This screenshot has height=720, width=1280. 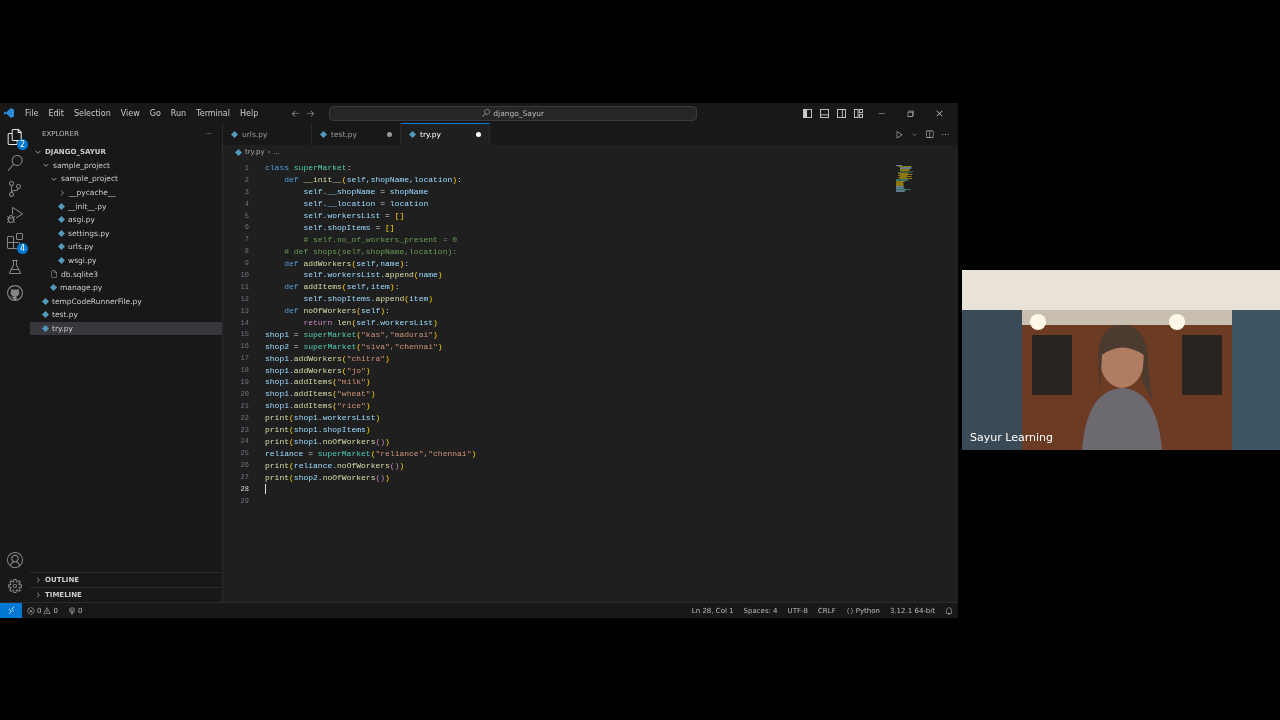 What do you see at coordinates (899, 134) in the screenshot?
I see `run-icon` at bounding box center [899, 134].